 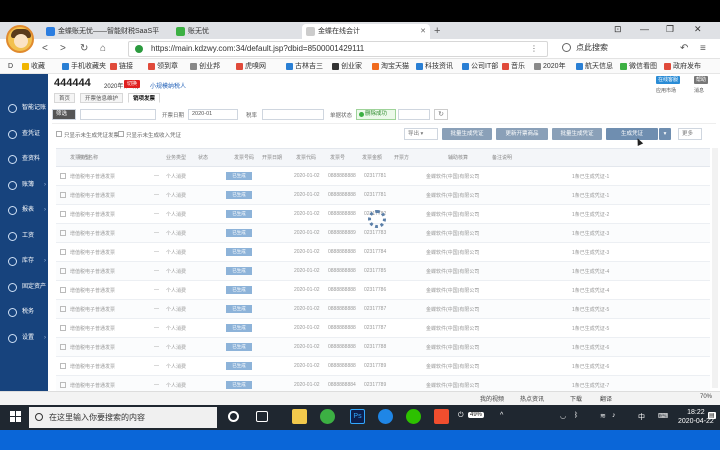 What do you see at coordinates (103, 48) in the screenshot?
I see `home-icon: ⌂` at bounding box center [103, 48].